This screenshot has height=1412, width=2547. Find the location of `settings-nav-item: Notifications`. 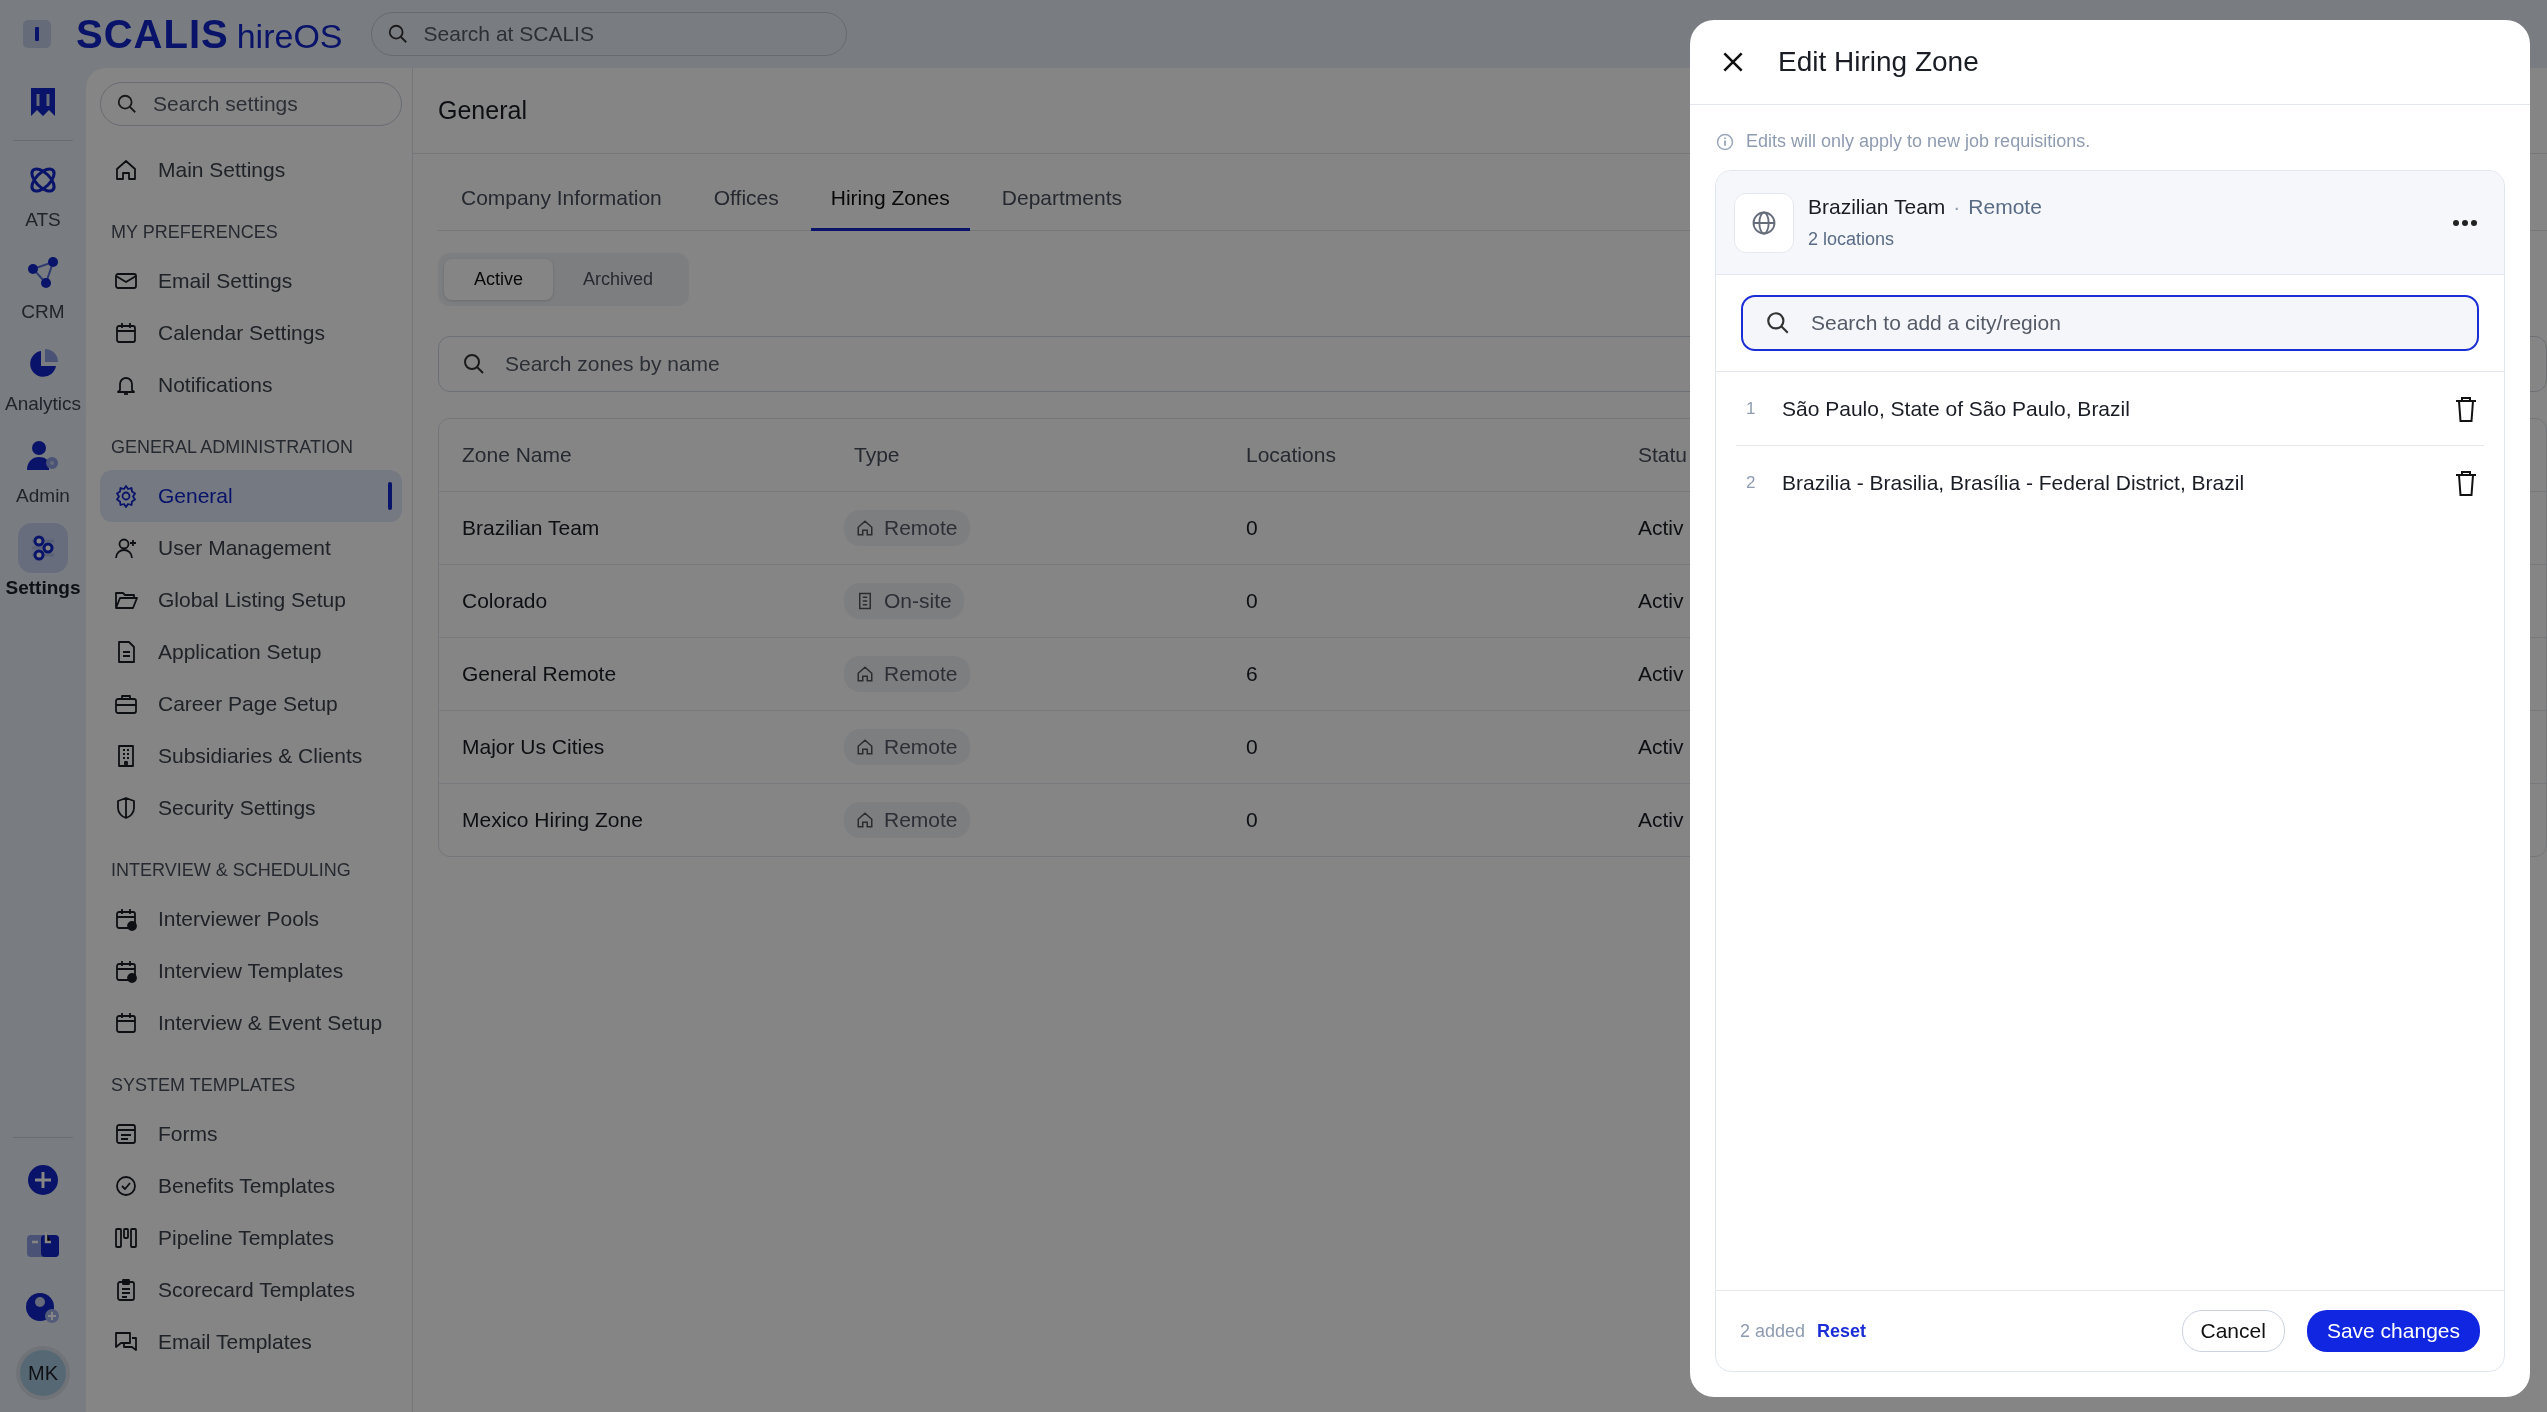

settings-nav-item: Notifications is located at coordinates (251, 385).